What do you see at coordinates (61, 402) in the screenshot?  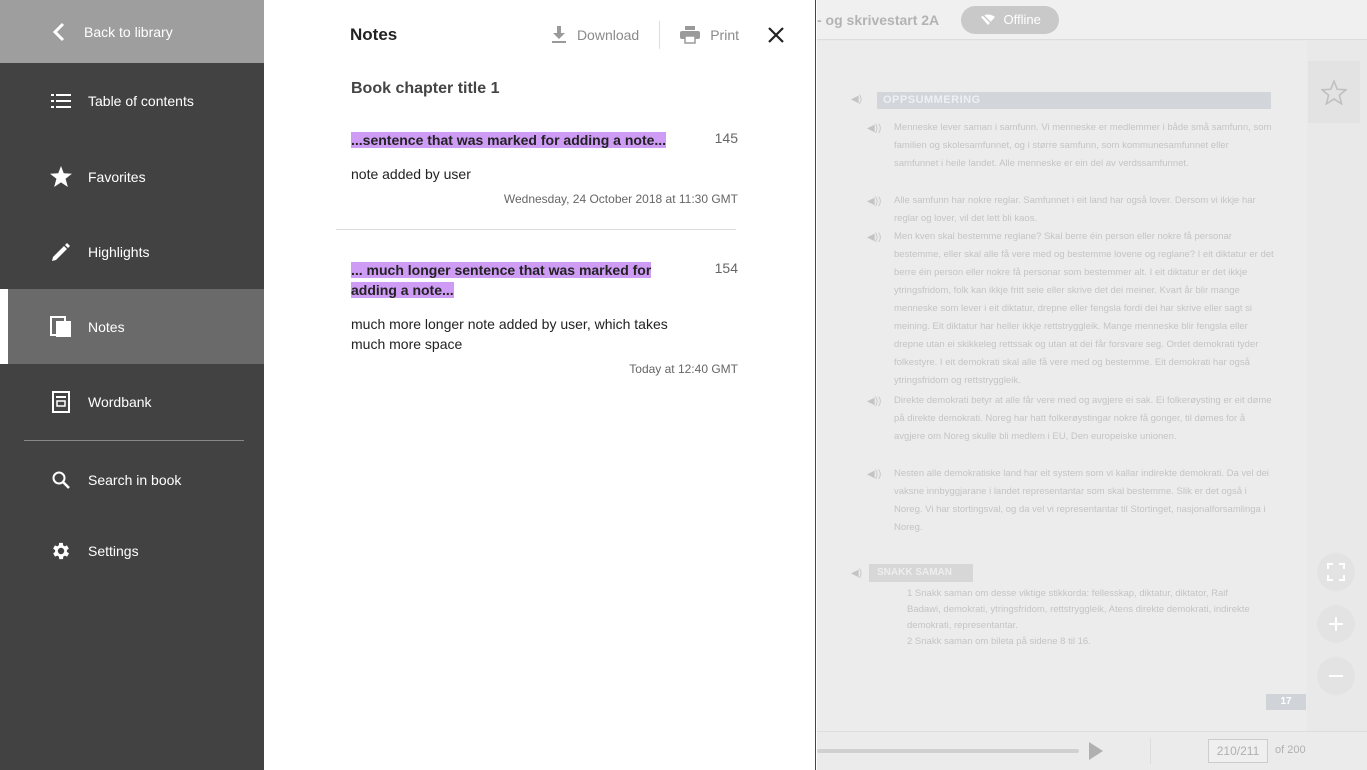 I see `wordbank-icon` at bounding box center [61, 402].